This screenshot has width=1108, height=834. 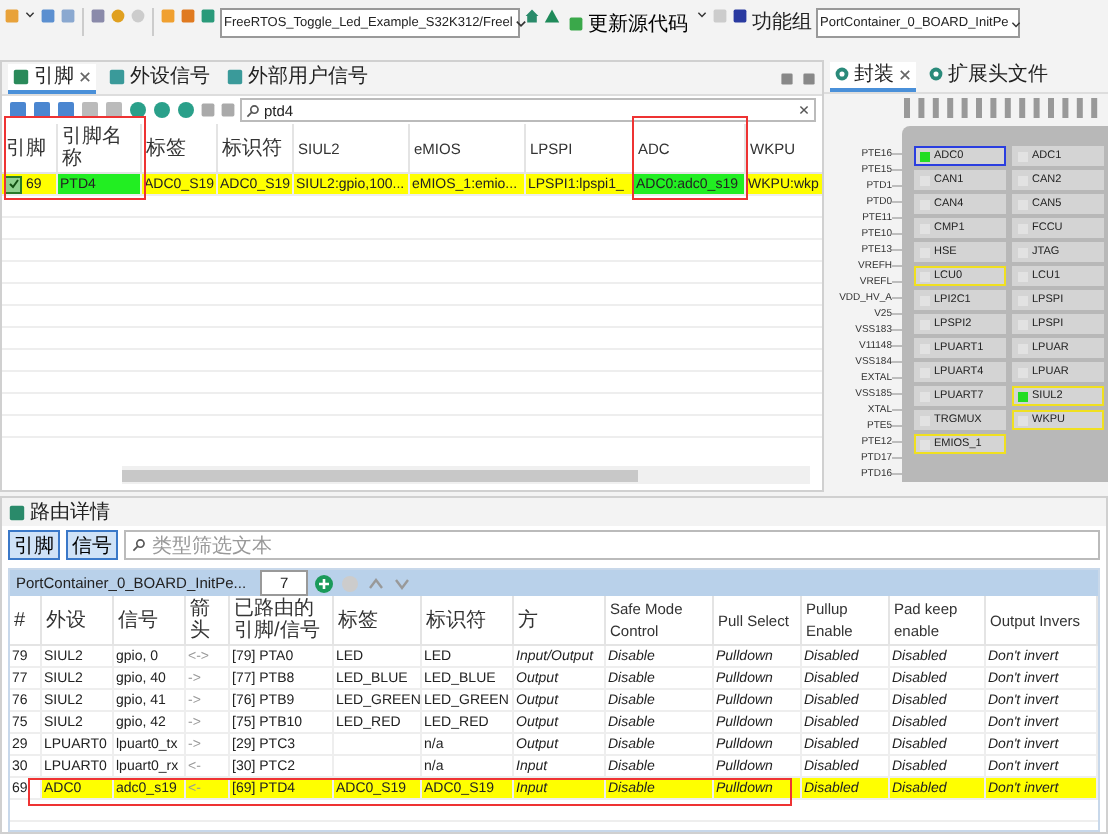 I want to click on panel-title: 路由详情, so click(x=70, y=512).